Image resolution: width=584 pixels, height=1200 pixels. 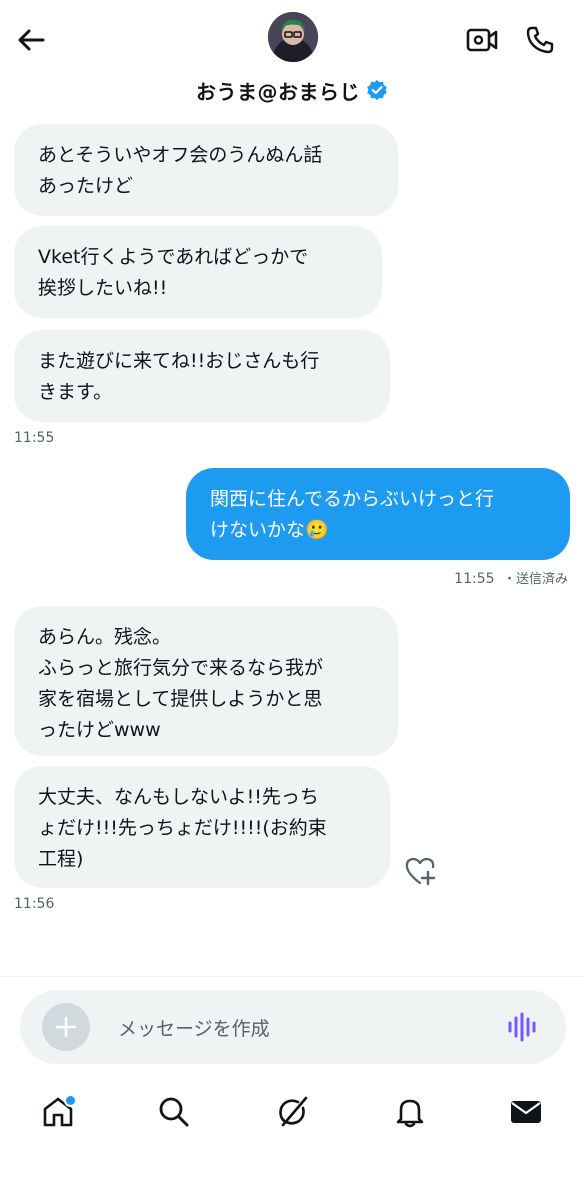 I want to click on heart-plus-icon, so click(x=420, y=871).